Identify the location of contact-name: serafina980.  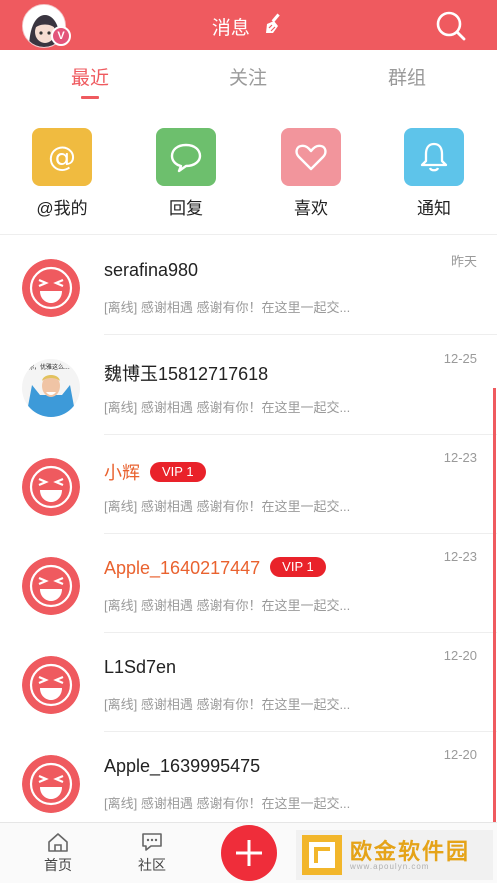
(151, 270).